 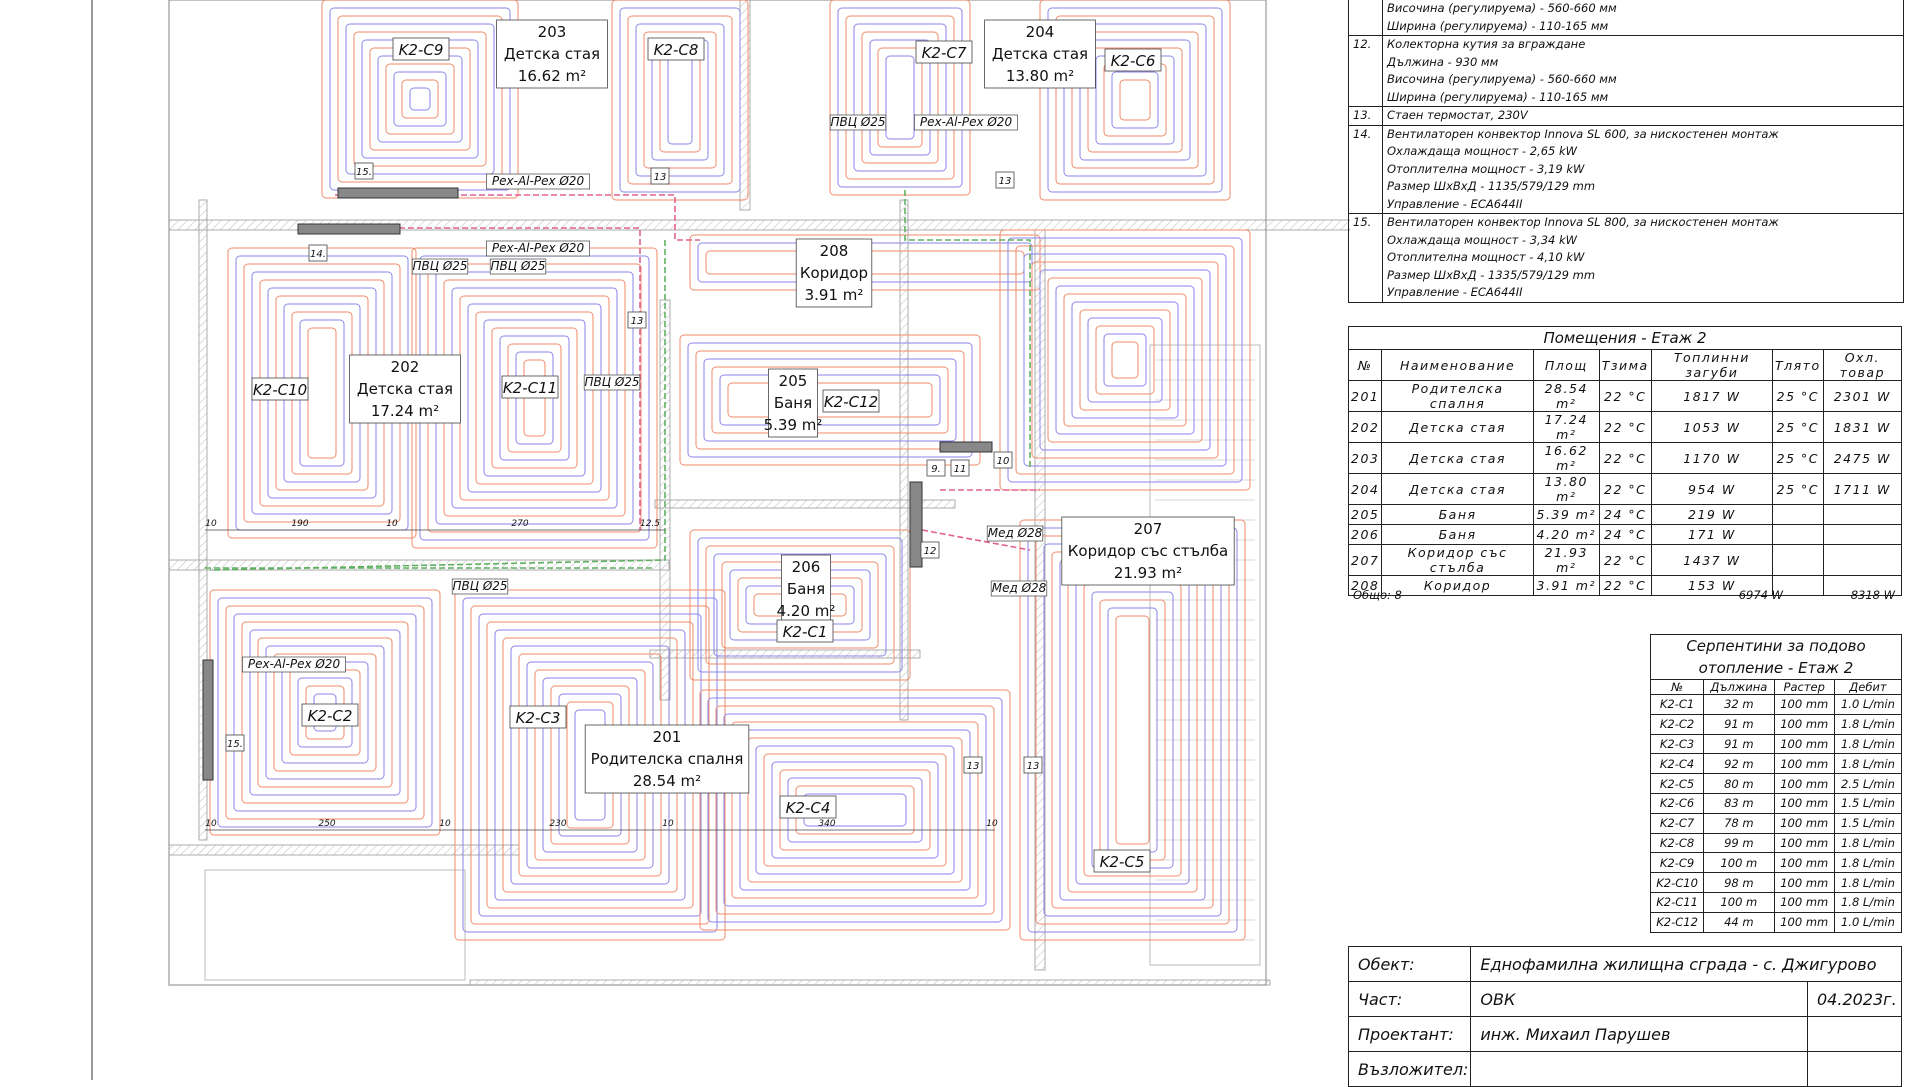 I want to click on table-cell: K2-C7, so click(x=1677, y=823).